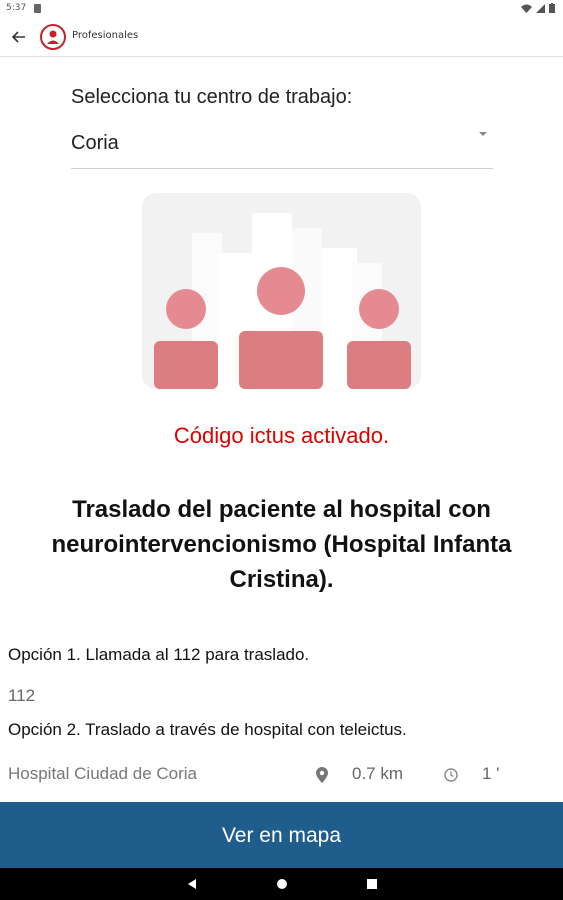 Image resolution: width=563 pixels, height=900 pixels. Describe the element at coordinates (159, 654) in the screenshot. I see `option-1-text: Opción 1. Llamada al 112 para traslado.` at that location.